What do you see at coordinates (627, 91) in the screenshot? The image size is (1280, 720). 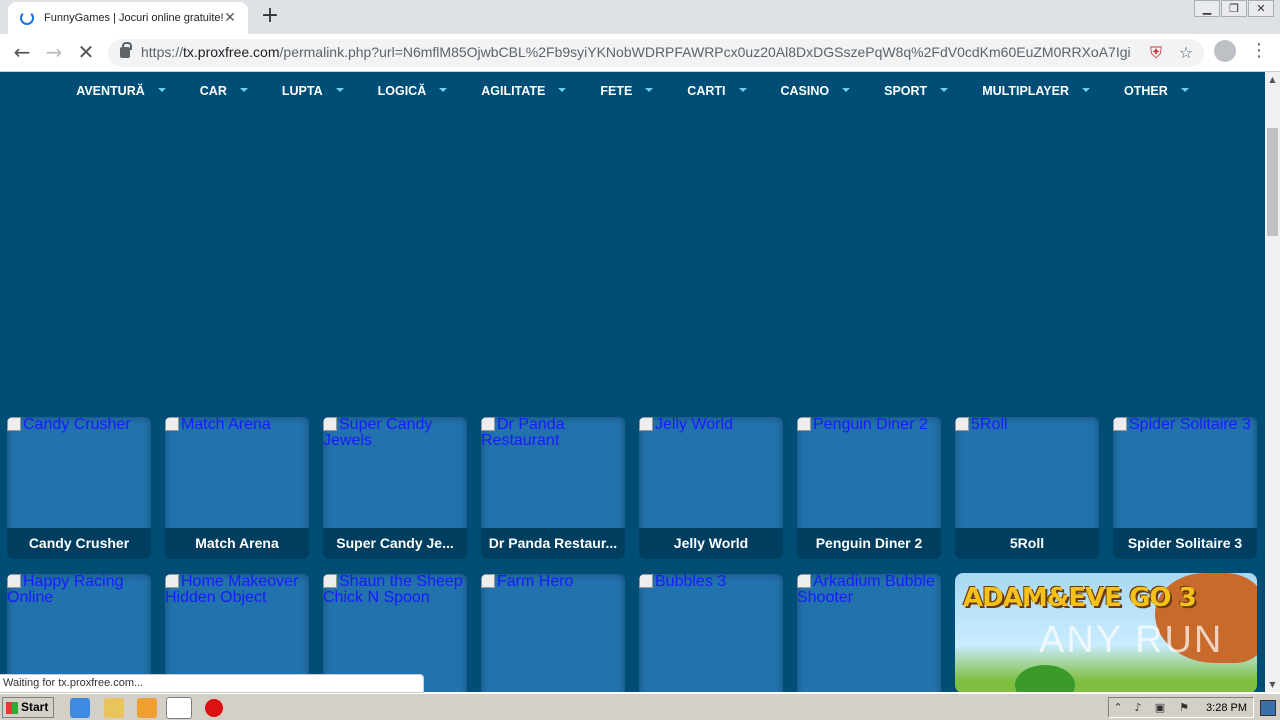 I see `nav-item: FETE` at bounding box center [627, 91].